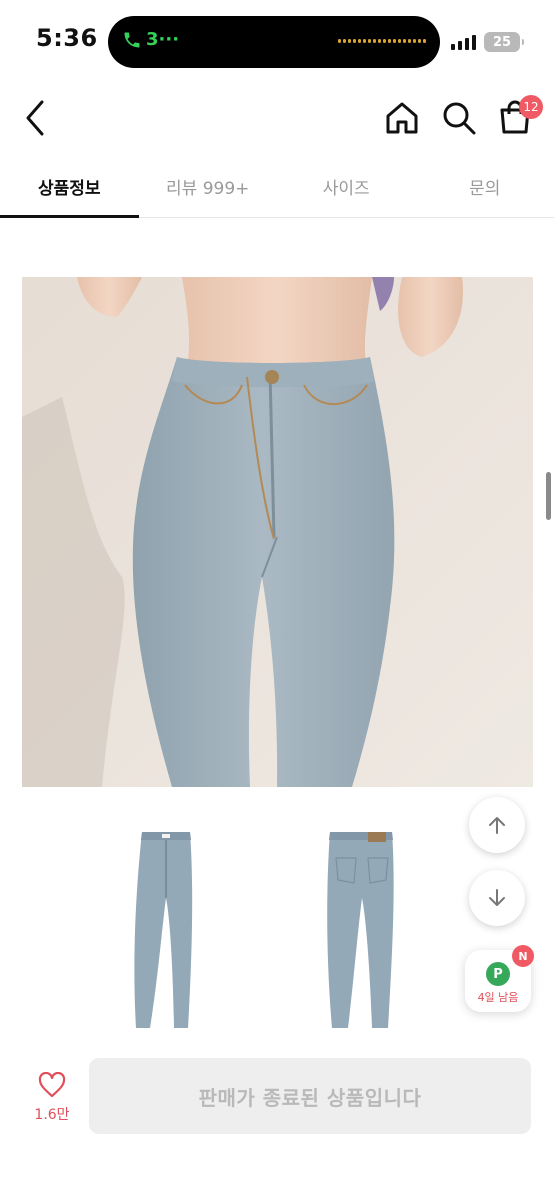 This screenshot has width=554, height=1200. What do you see at coordinates (274, 42) in the screenshot?
I see `dynamic-island: 3···` at bounding box center [274, 42].